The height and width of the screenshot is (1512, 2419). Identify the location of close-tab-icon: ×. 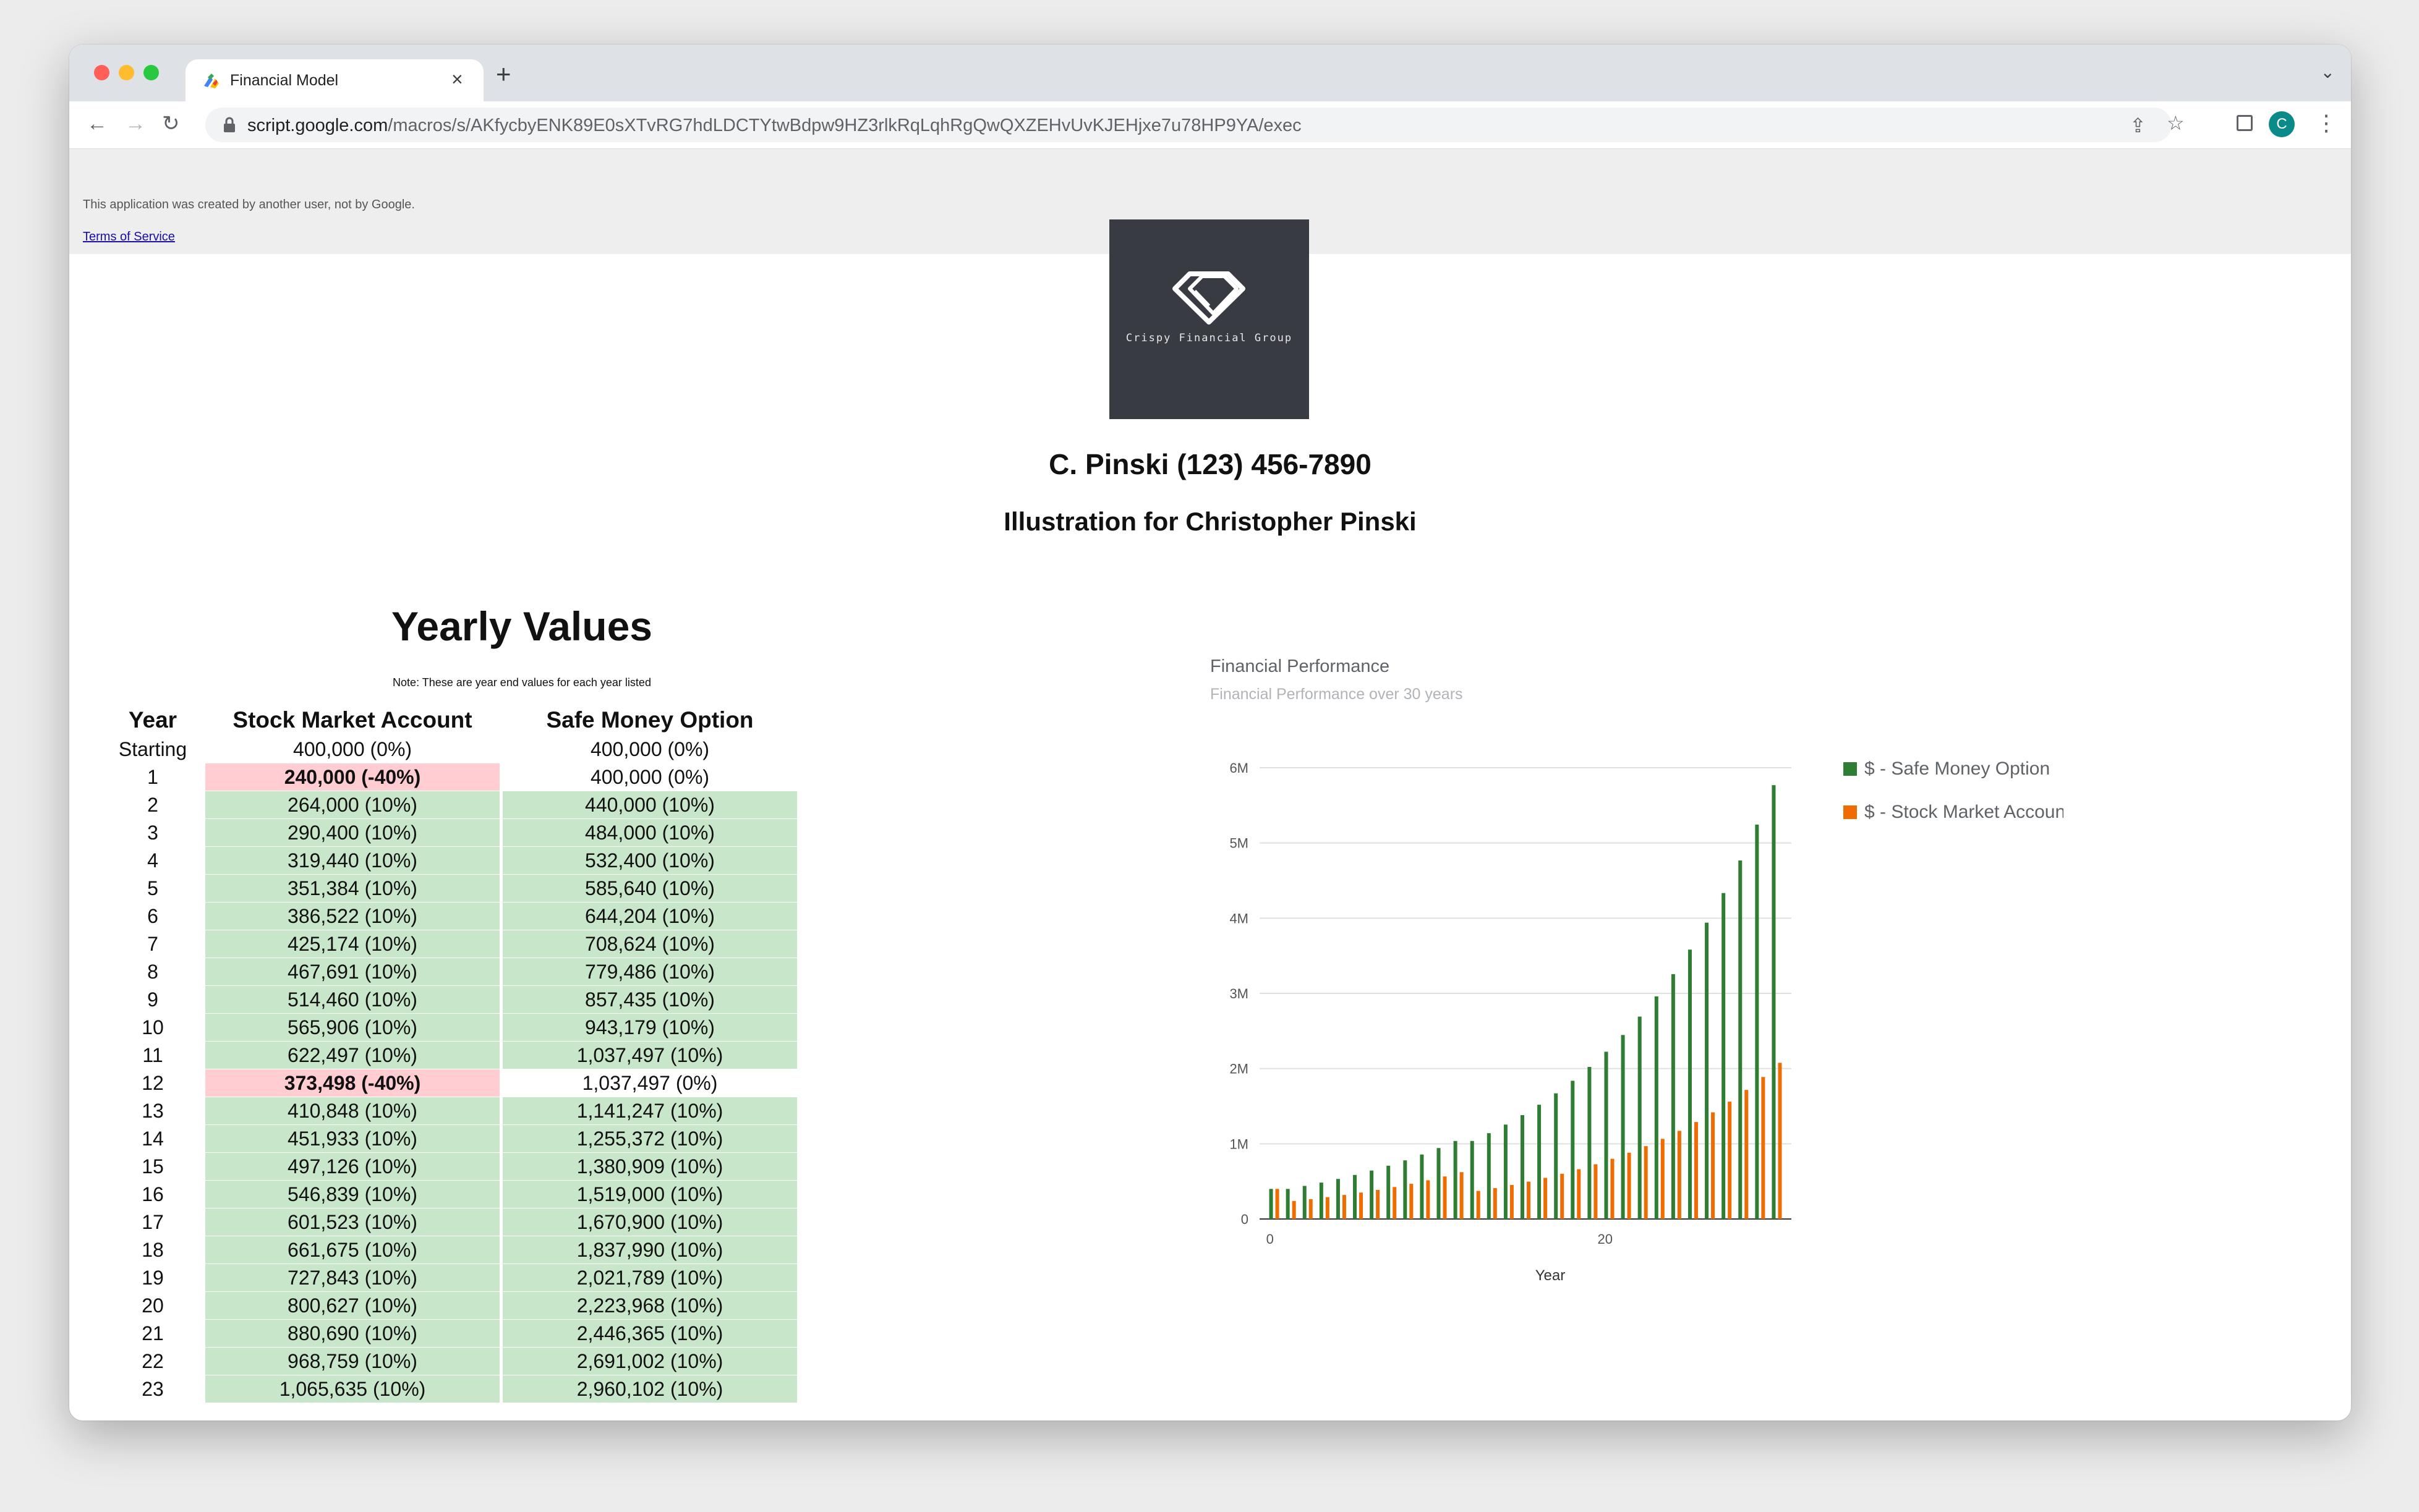
(457, 79).